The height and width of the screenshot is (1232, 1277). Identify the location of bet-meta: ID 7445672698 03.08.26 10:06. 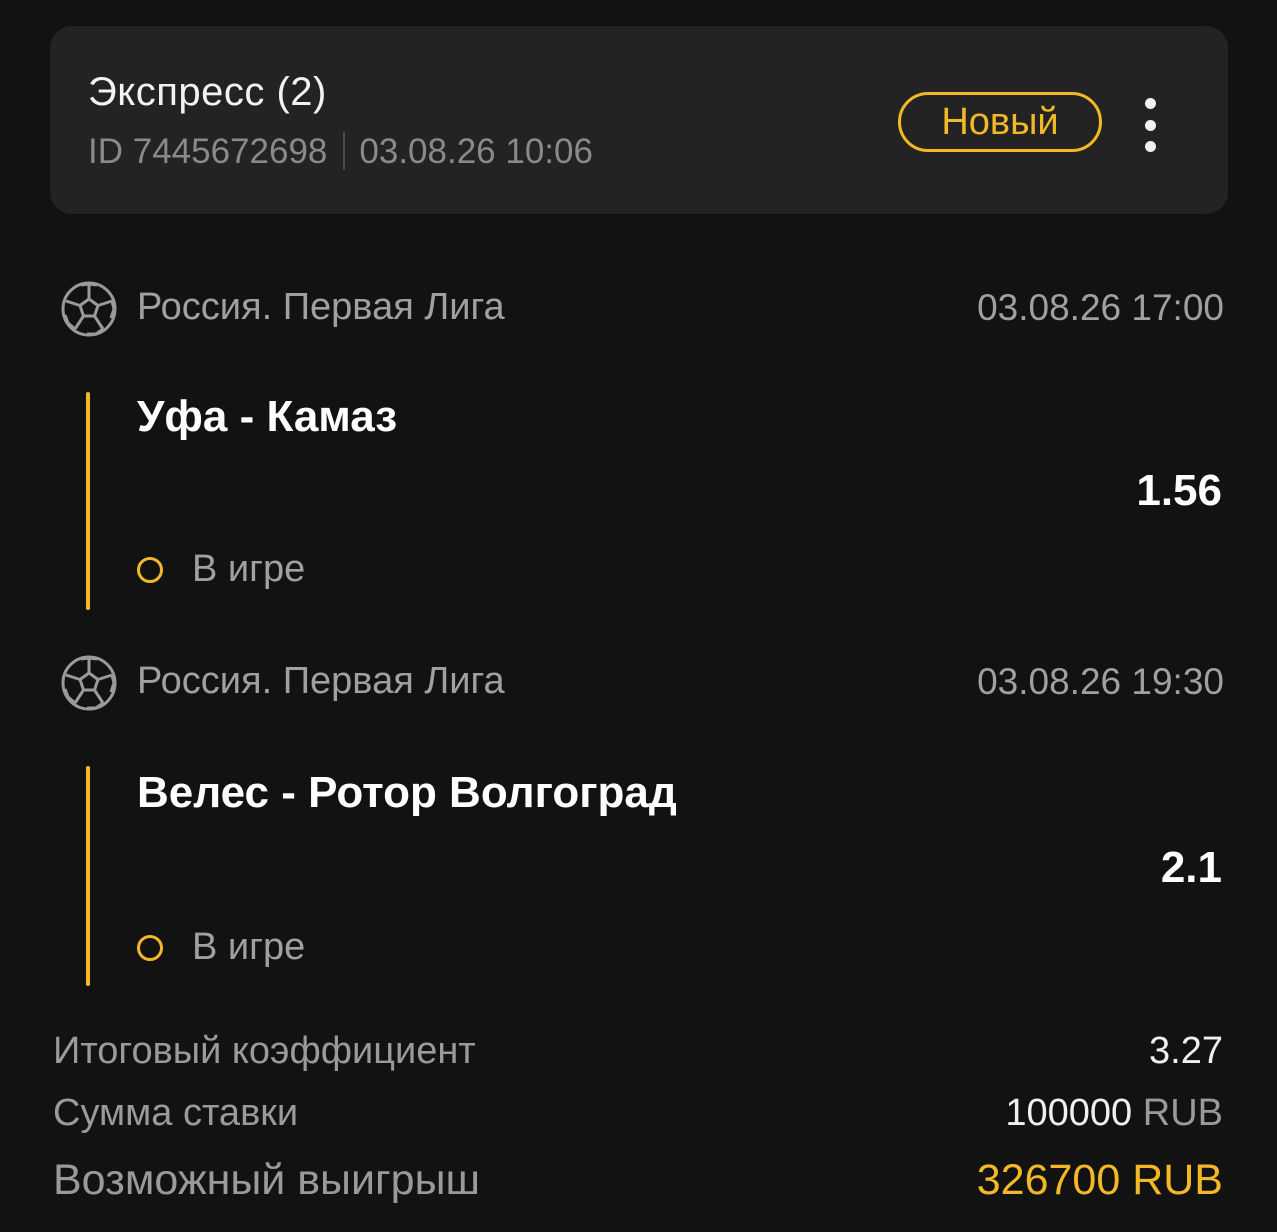
(340, 152).